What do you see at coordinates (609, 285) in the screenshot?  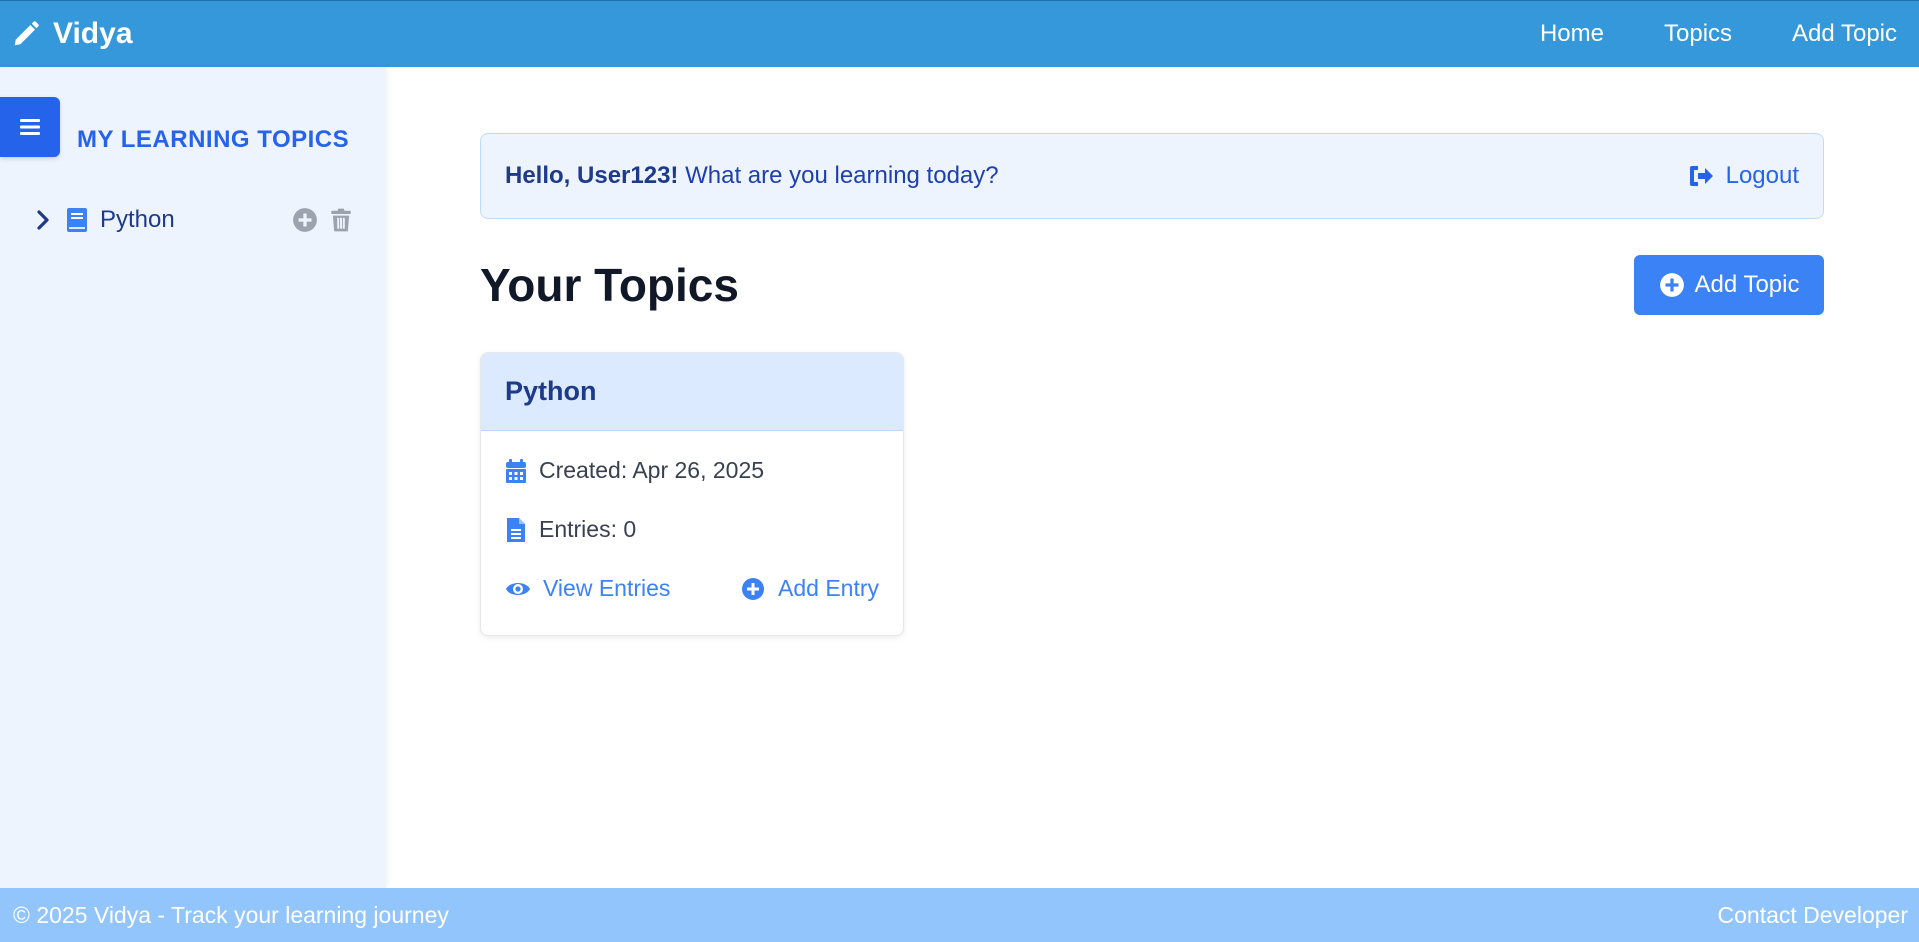 I see `page-title: Your Topics` at bounding box center [609, 285].